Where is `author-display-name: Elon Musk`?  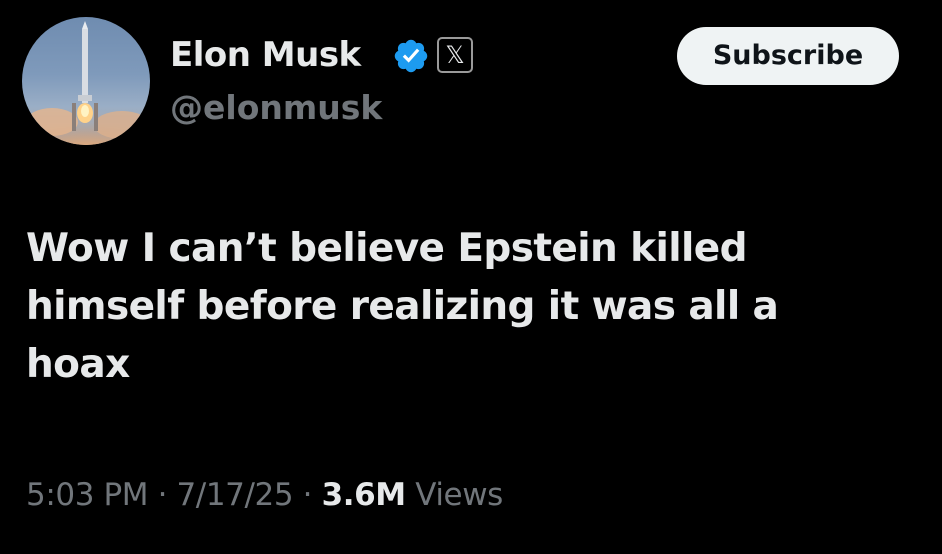
author-display-name: Elon Musk is located at coordinates (265, 55).